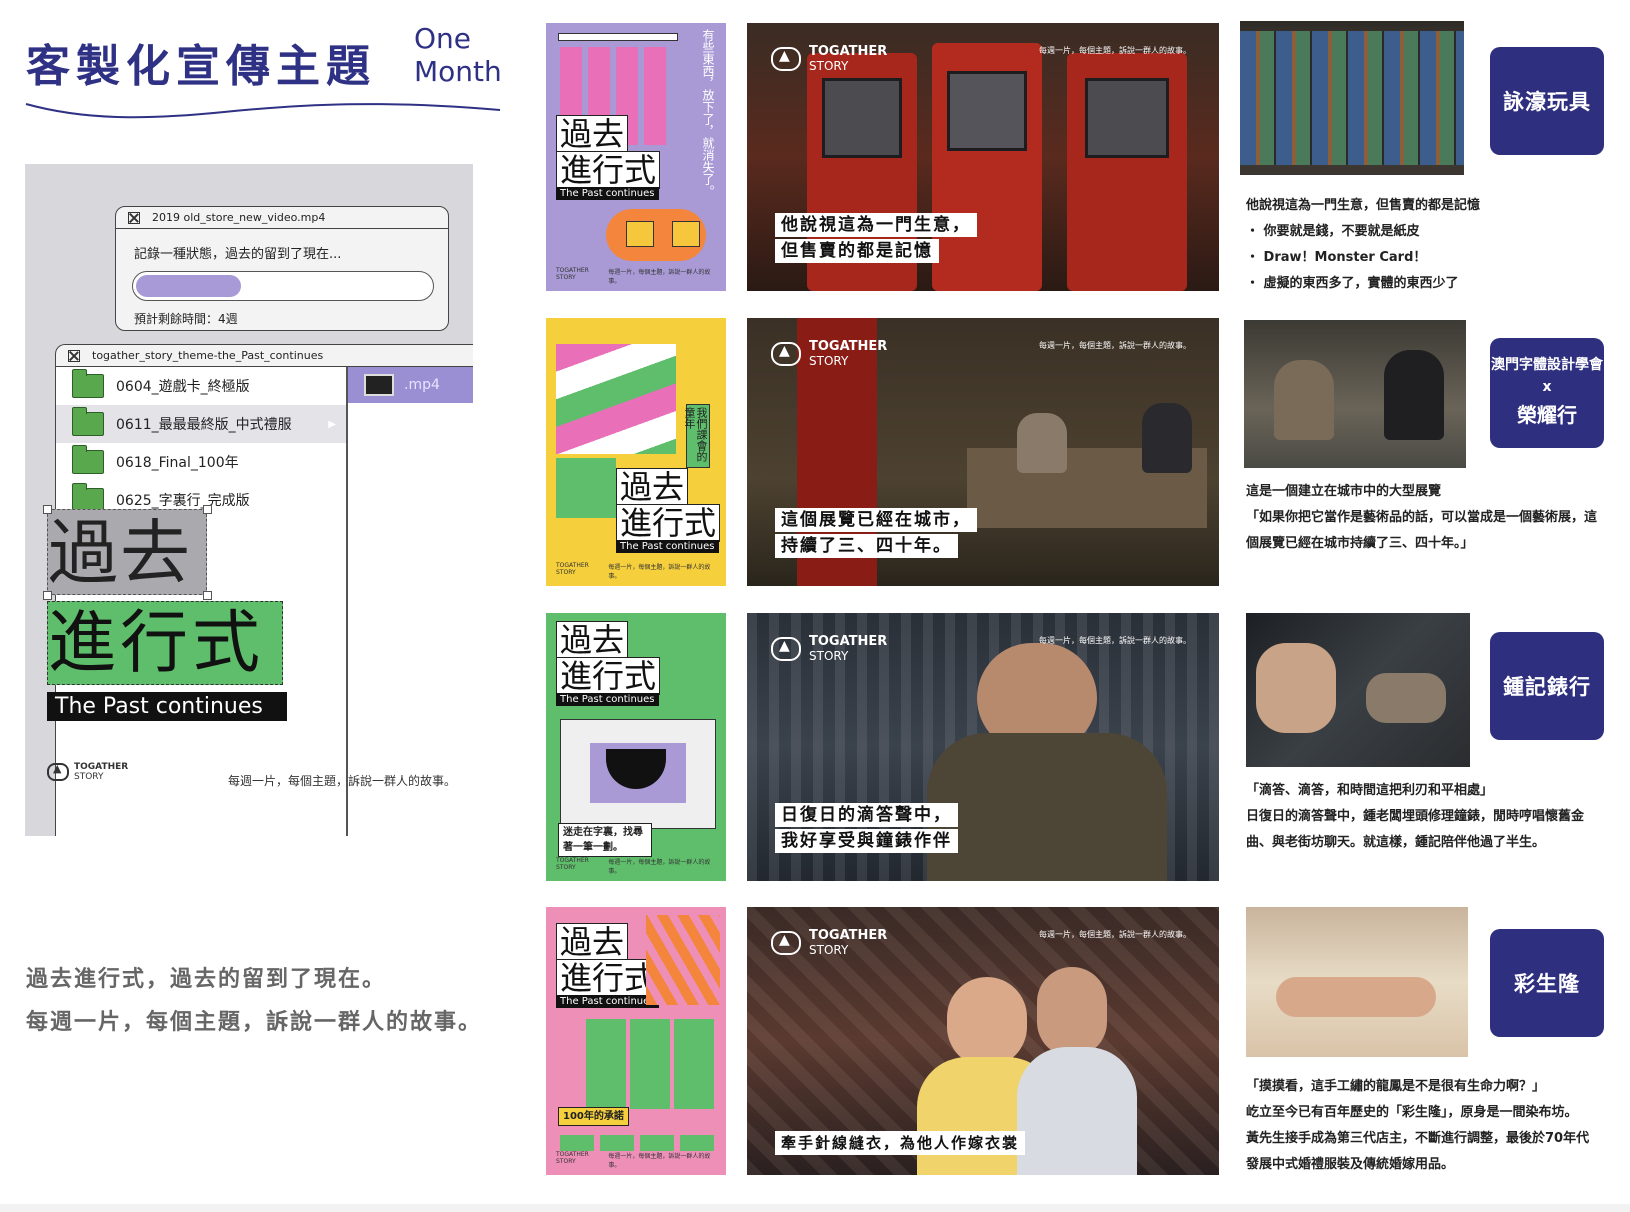 Image resolution: width=1630 pixels, height=1212 pixels. Describe the element at coordinates (900, 1143) in the screenshot. I see `caption-line1: 牽手針線縫衣，為他人作嫁衣裳` at that location.